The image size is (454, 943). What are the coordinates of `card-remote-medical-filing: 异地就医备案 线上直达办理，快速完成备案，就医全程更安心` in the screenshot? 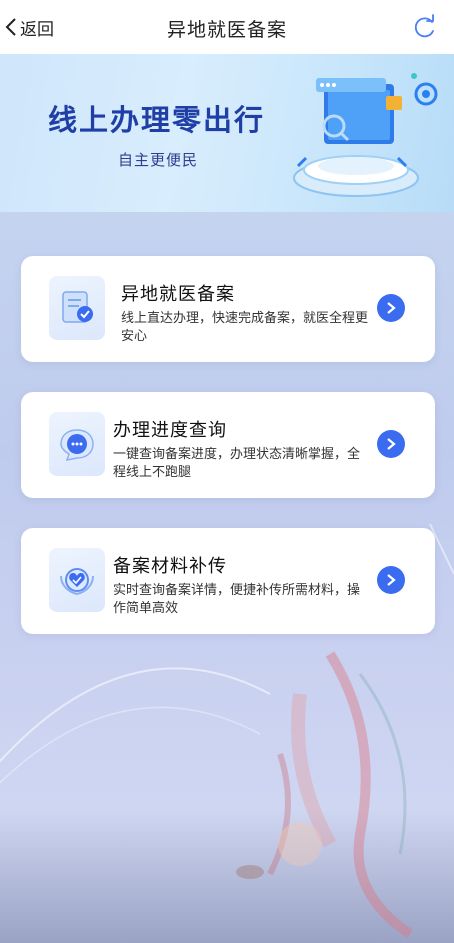 It's located at (228, 309).